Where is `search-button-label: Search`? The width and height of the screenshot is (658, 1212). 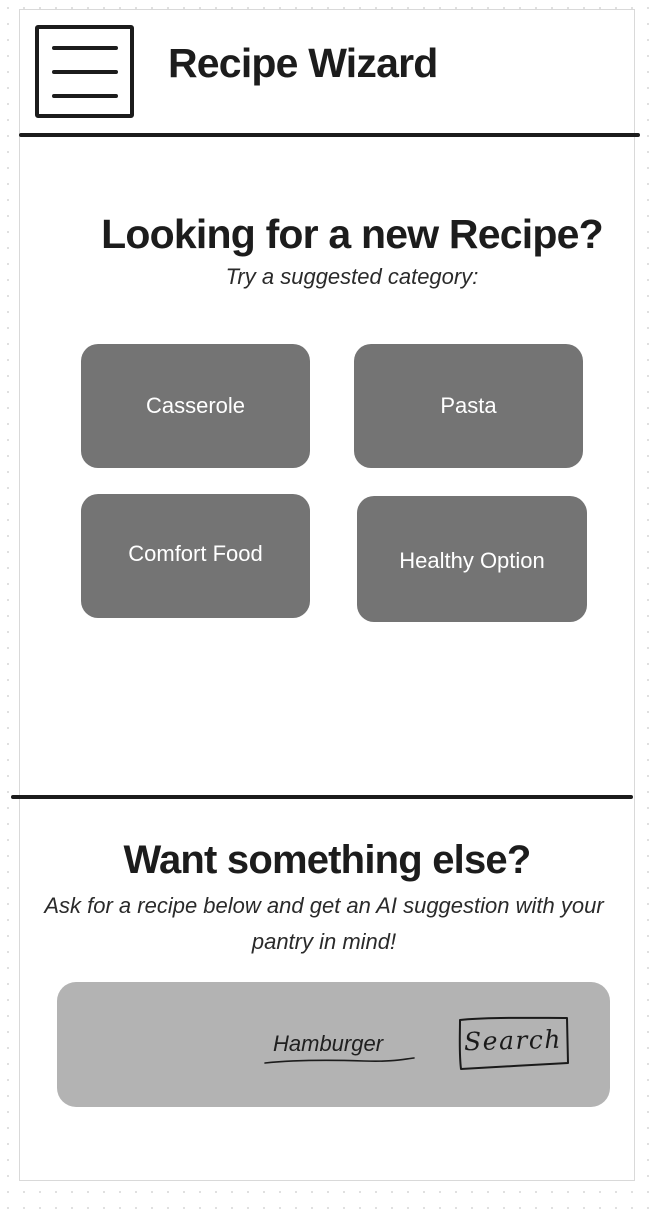
search-button-label: Search is located at coordinates (513, 1040).